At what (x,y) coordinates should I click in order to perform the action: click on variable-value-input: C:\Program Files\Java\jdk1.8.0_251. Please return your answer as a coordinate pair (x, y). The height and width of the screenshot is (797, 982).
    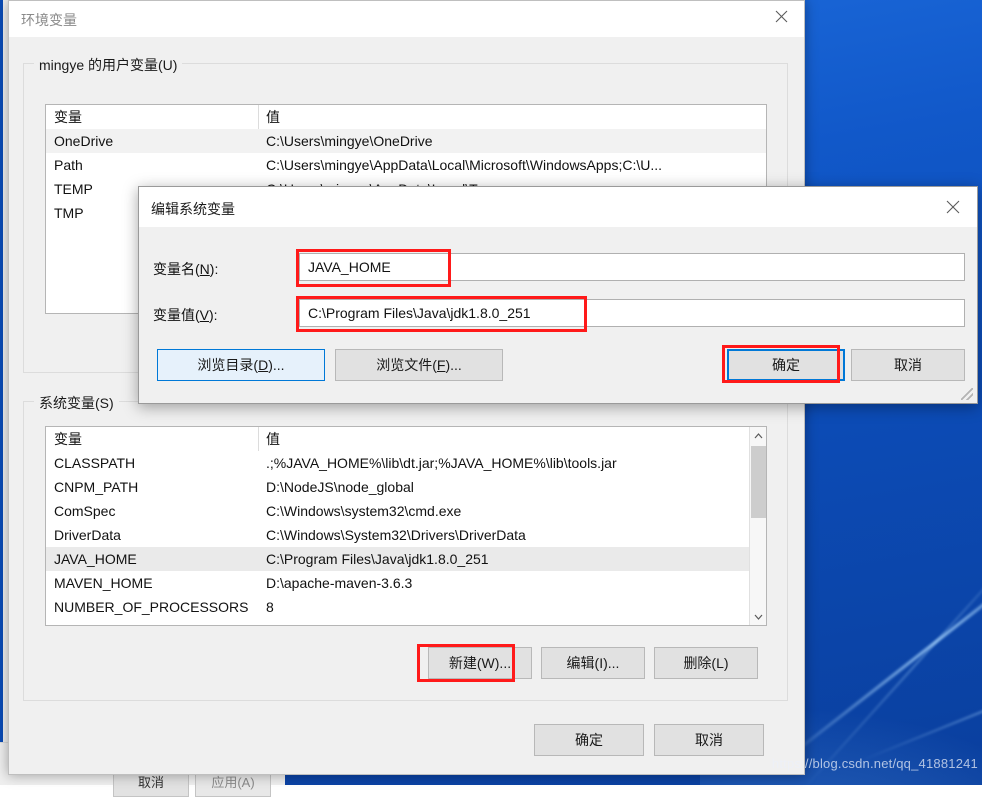
    Looking at the image, I should click on (632, 313).